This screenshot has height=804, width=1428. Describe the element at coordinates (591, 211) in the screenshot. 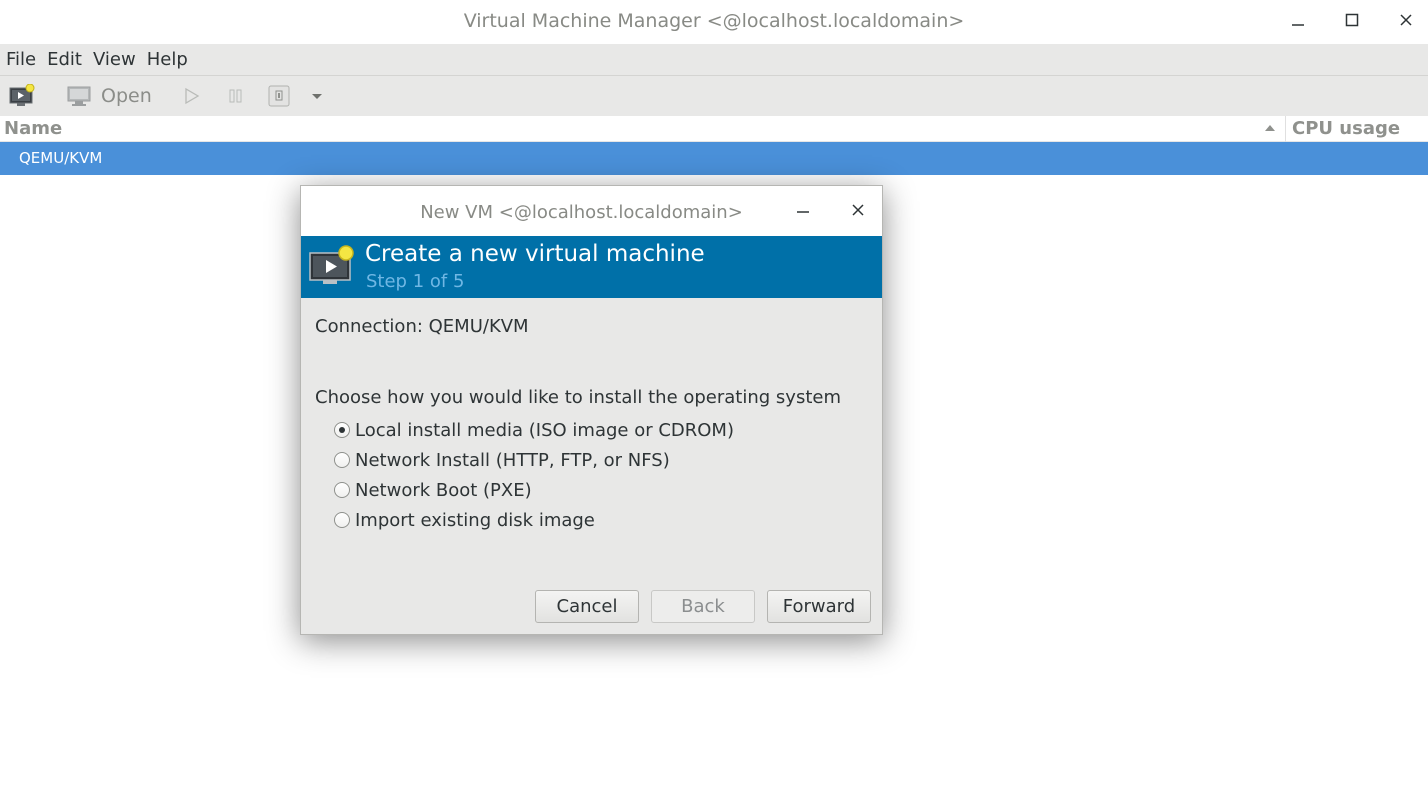

I see `dialog-titlebar: New VM <@localhost.localdomain>` at that location.